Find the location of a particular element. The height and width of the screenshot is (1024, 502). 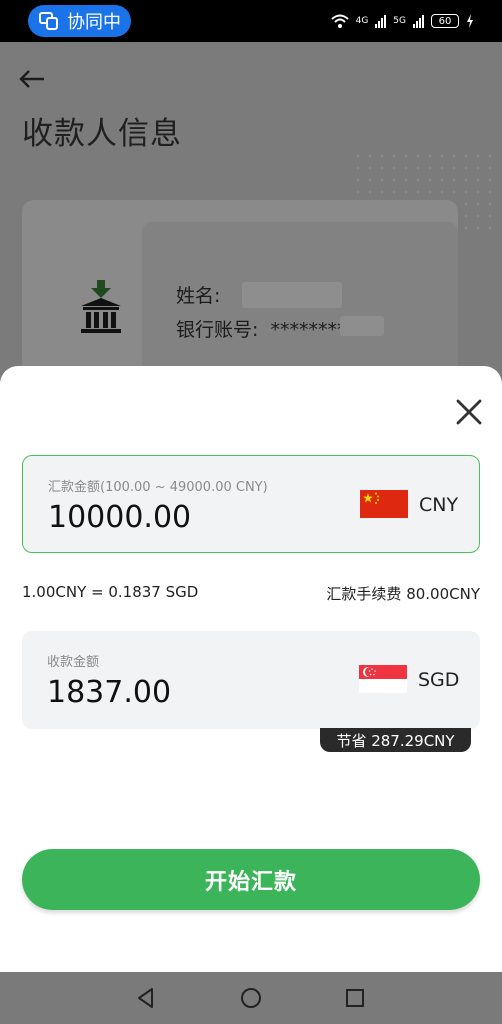

status-bar: 协同中 4G 5G 60 is located at coordinates (251, 21).